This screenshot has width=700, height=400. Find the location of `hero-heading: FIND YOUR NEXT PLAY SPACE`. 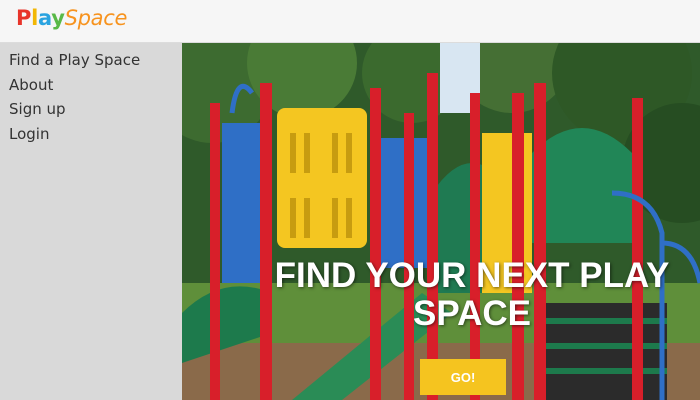

hero-heading: FIND YOUR NEXT PLAY SPACE is located at coordinates (472, 294).